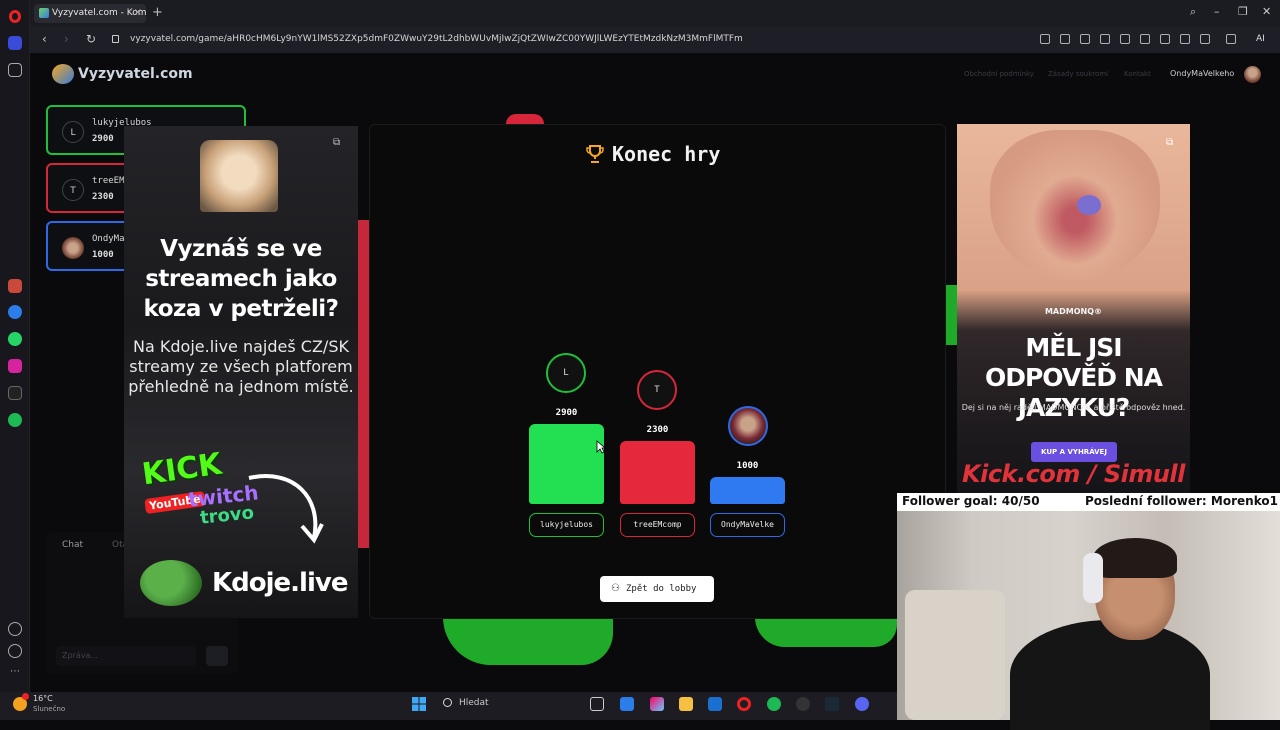 This screenshot has height=730, width=1280. What do you see at coordinates (1185, 39) in the screenshot?
I see `menu-icon` at bounding box center [1185, 39].